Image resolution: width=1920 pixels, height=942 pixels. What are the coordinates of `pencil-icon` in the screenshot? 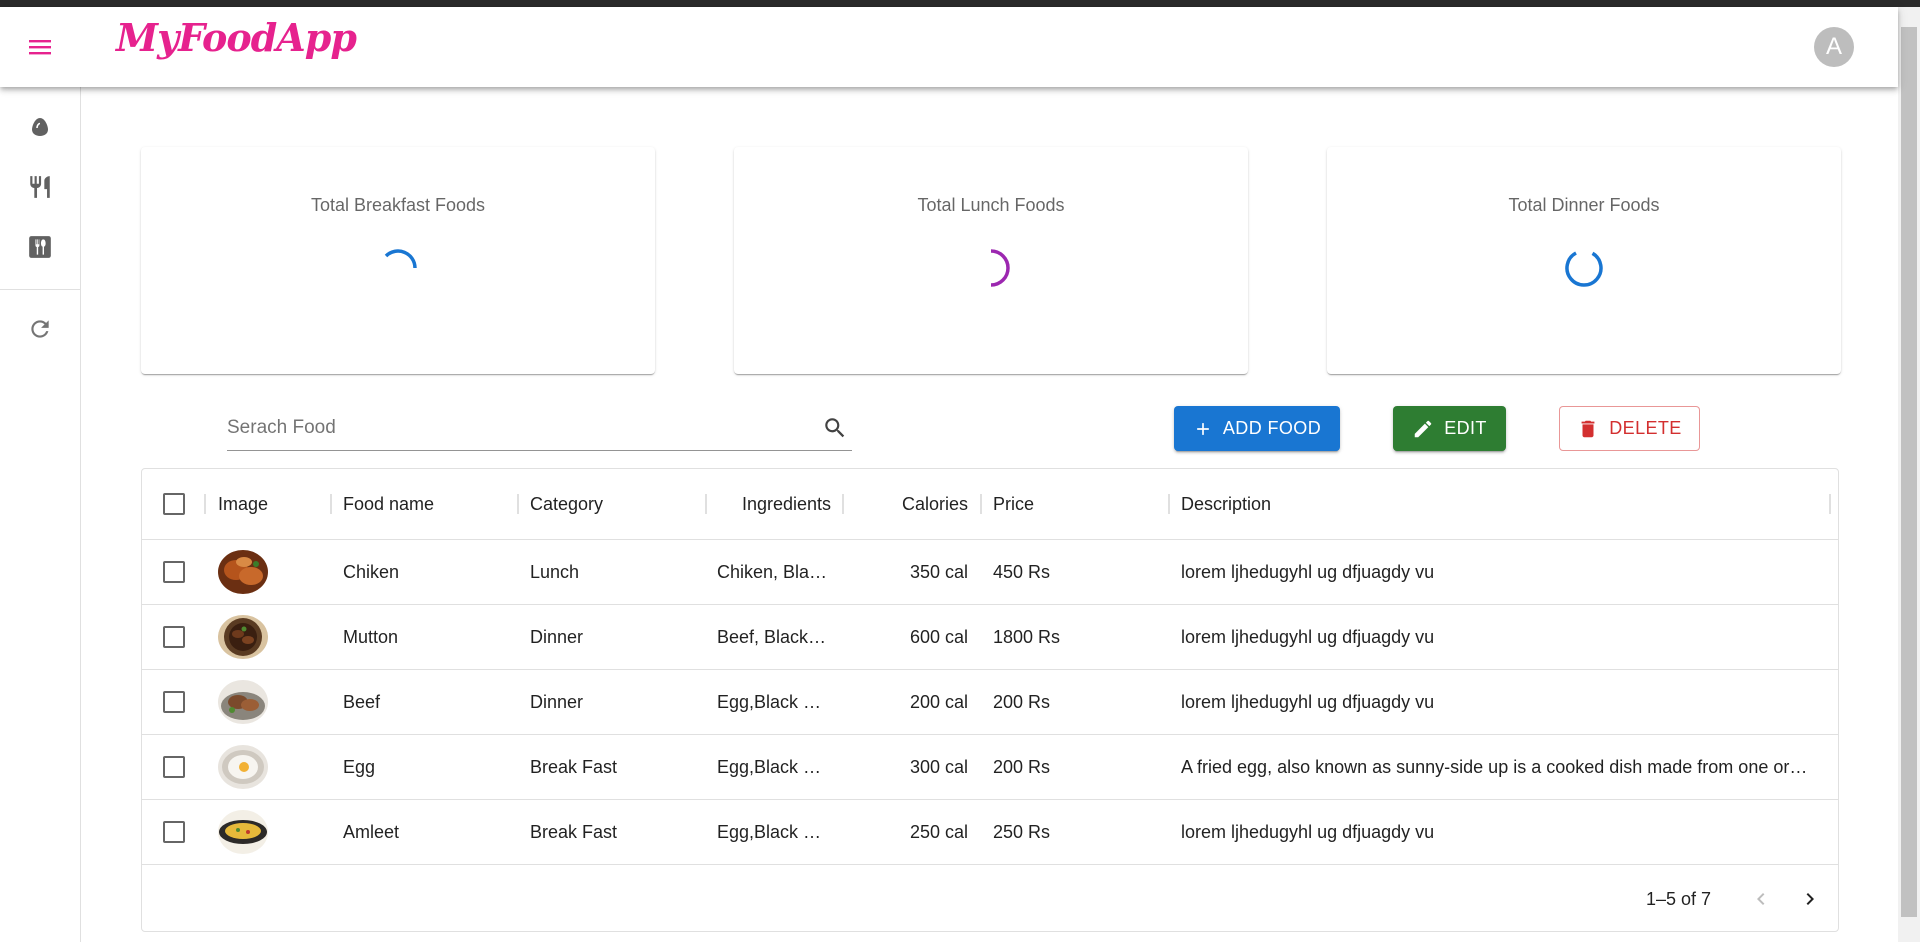 It's located at (1423, 428).